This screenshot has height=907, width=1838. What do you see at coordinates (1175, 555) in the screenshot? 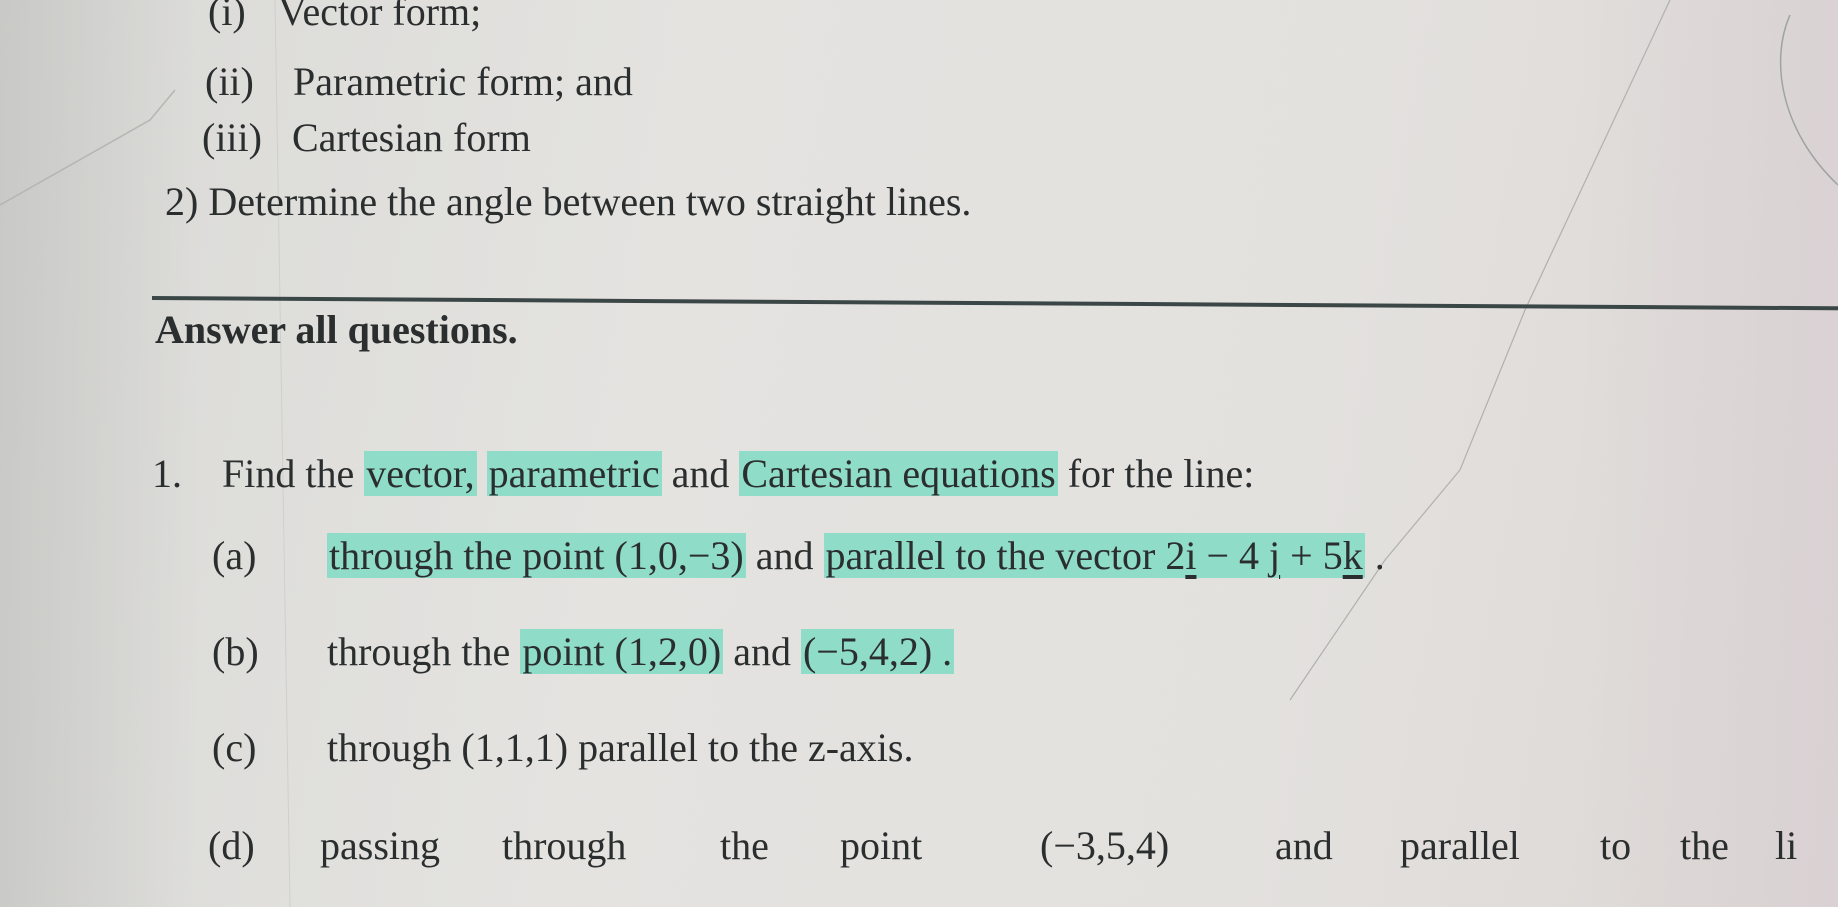
I see `coef: 2` at bounding box center [1175, 555].